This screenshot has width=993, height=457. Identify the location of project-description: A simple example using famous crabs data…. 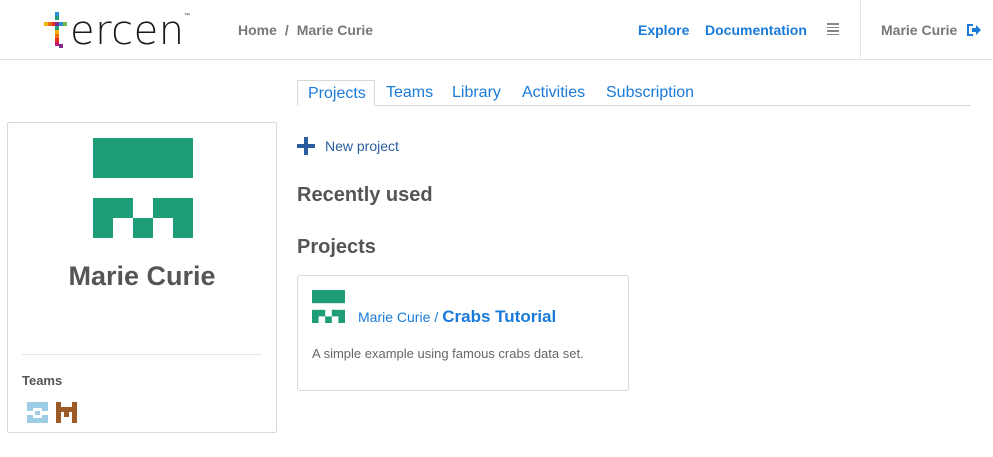
(448, 353).